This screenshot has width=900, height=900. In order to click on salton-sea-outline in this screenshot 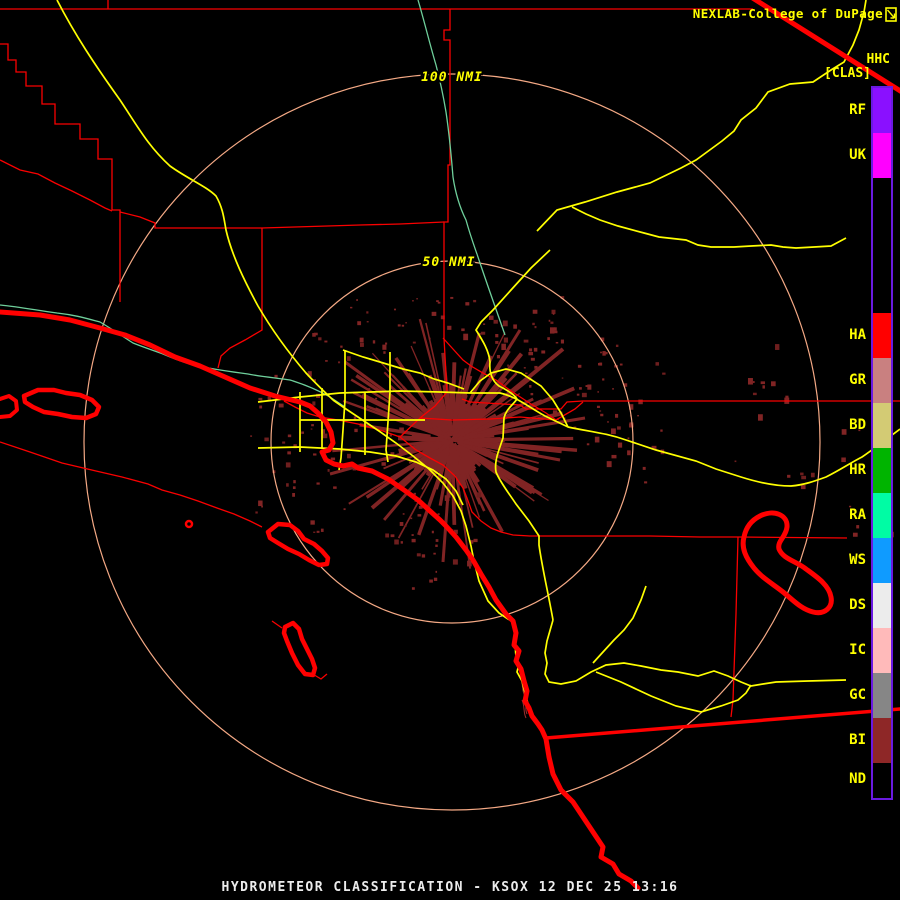, I will do `click(787, 563)`.